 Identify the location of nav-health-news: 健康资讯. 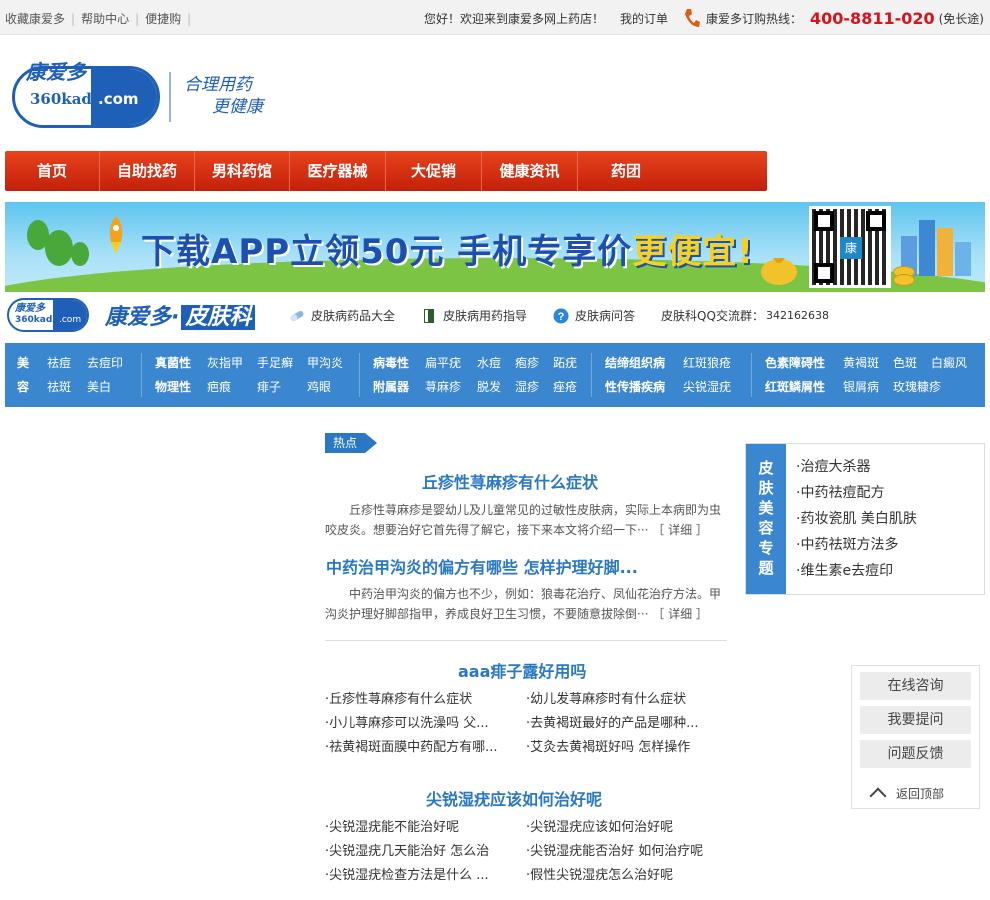
(530, 171).